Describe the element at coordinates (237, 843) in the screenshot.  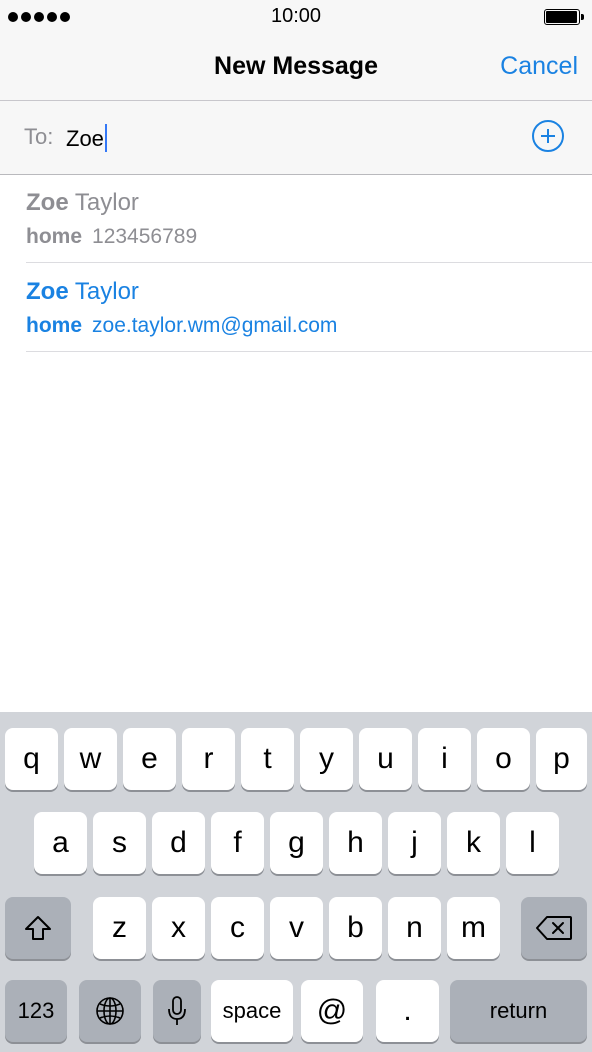
I see `key-f: f` at that location.